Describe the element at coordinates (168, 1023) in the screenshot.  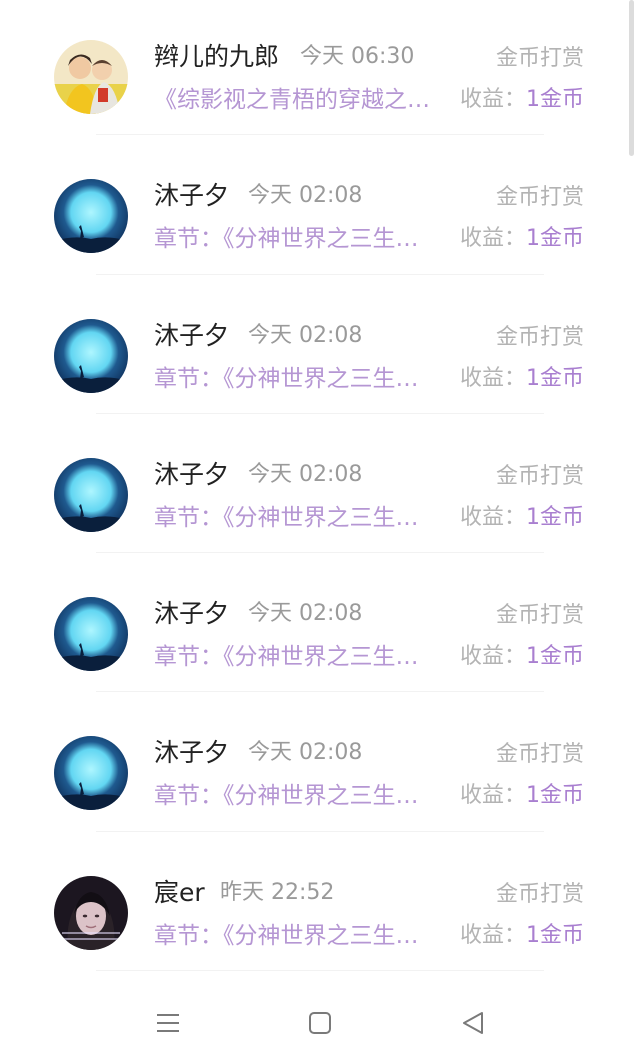
I see `menu-icon` at that location.